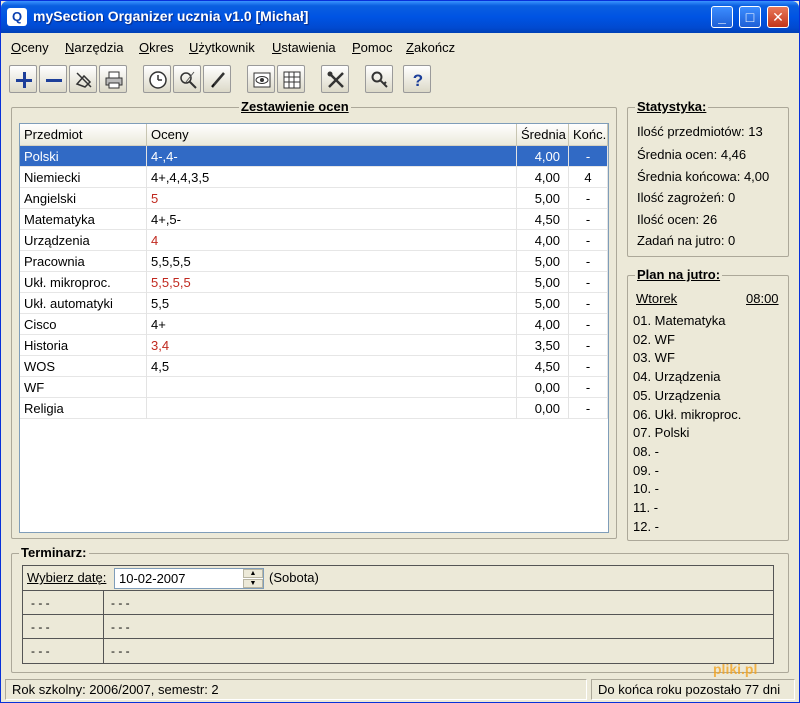 This screenshot has width=800, height=703. I want to click on view-button, so click(261, 79).